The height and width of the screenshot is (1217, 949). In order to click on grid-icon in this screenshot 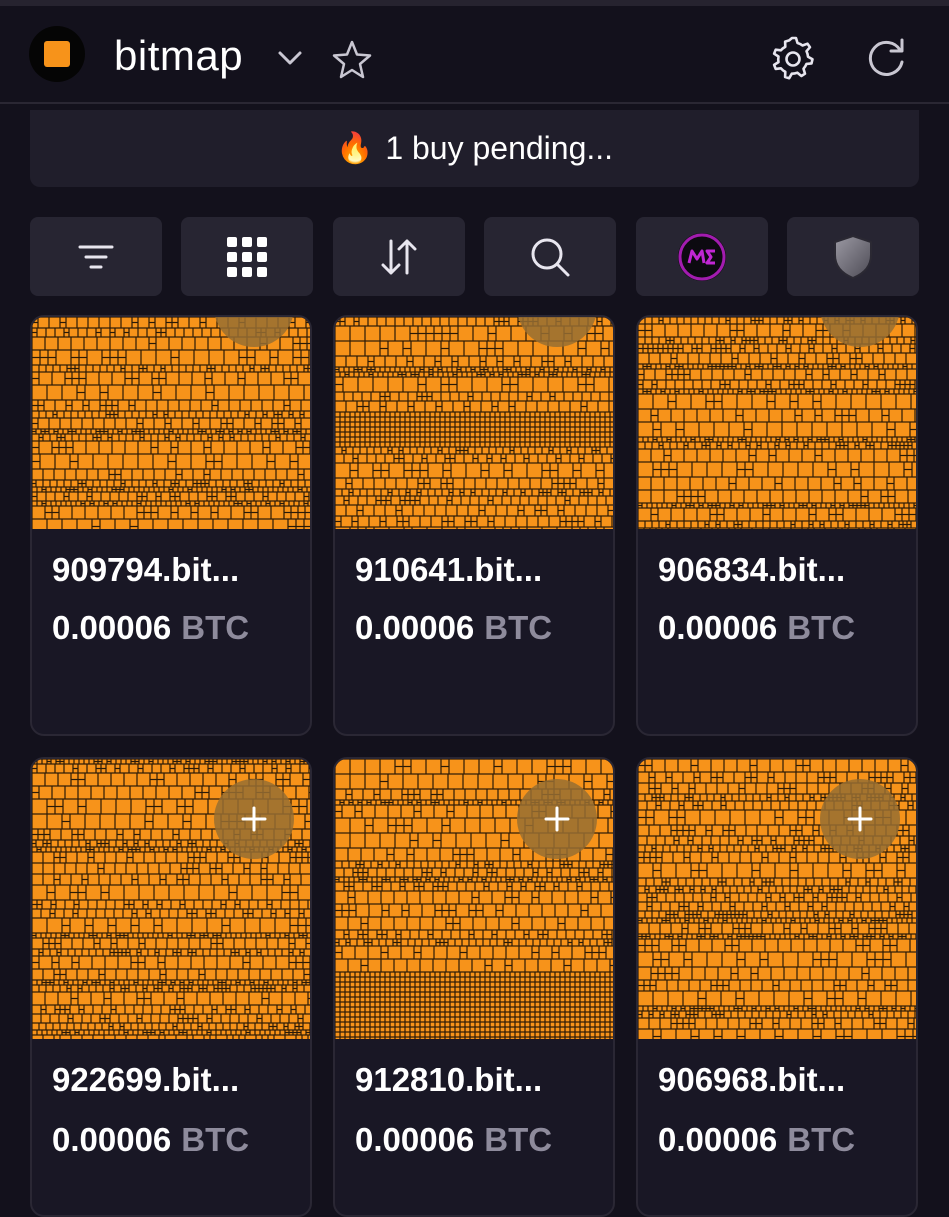, I will do `click(247, 257)`.